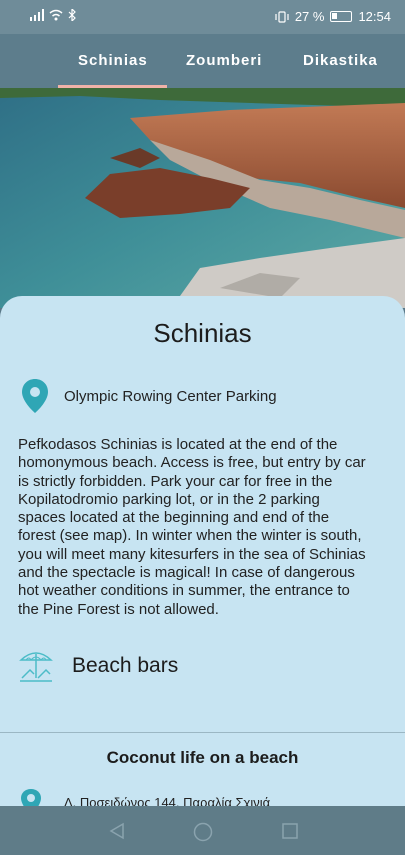 The image size is (405, 855). Describe the element at coordinates (35, 396) in the screenshot. I see `map-pin-icon` at that location.